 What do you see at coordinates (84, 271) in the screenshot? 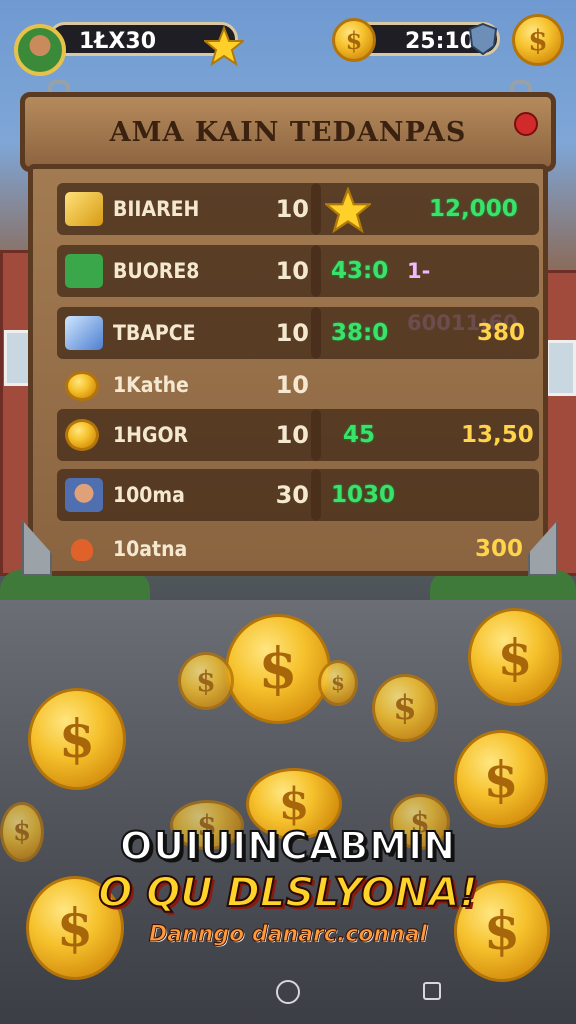
I see `cash-bag-icon` at bounding box center [84, 271].